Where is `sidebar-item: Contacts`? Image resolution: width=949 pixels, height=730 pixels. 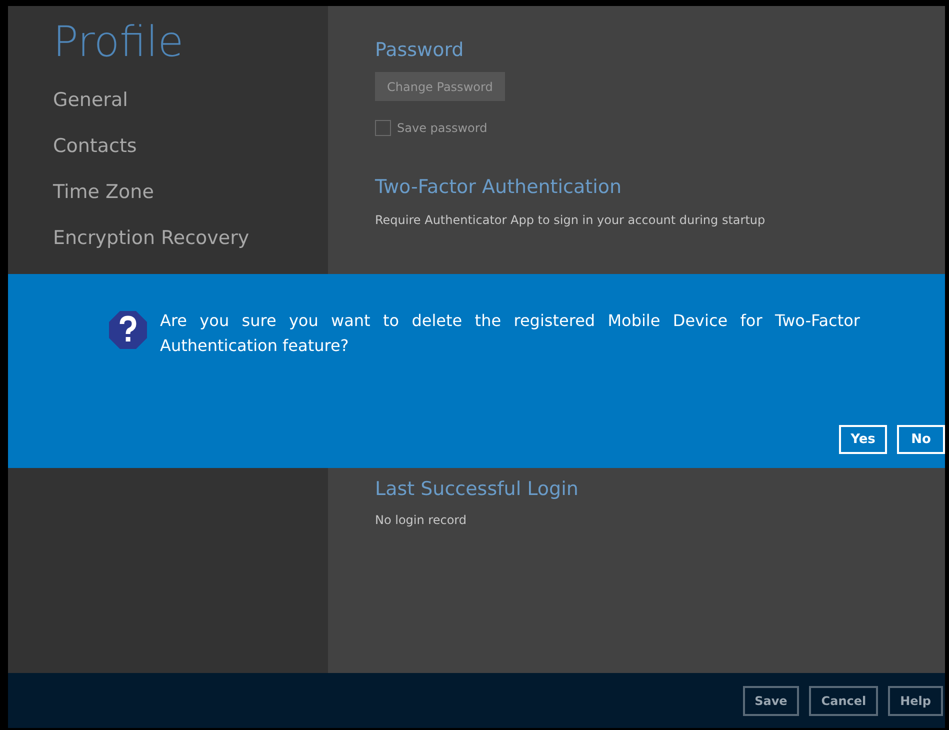 sidebar-item: Contacts is located at coordinates (95, 146).